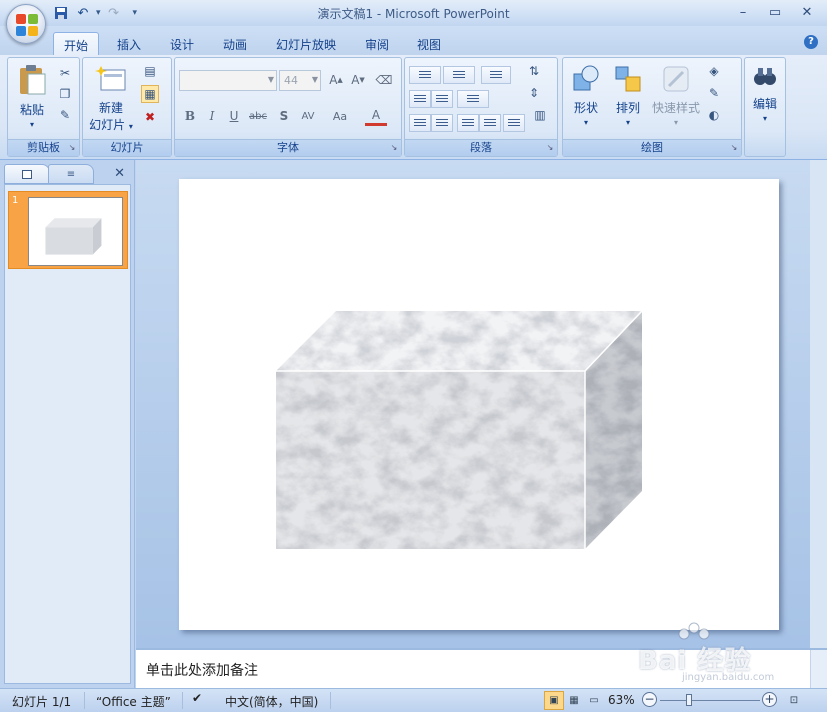 This screenshot has height=712, width=827. What do you see at coordinates (71, 174) in the screenshot?
I see `tab-outline: ≡` at bounding box center [71, 174].